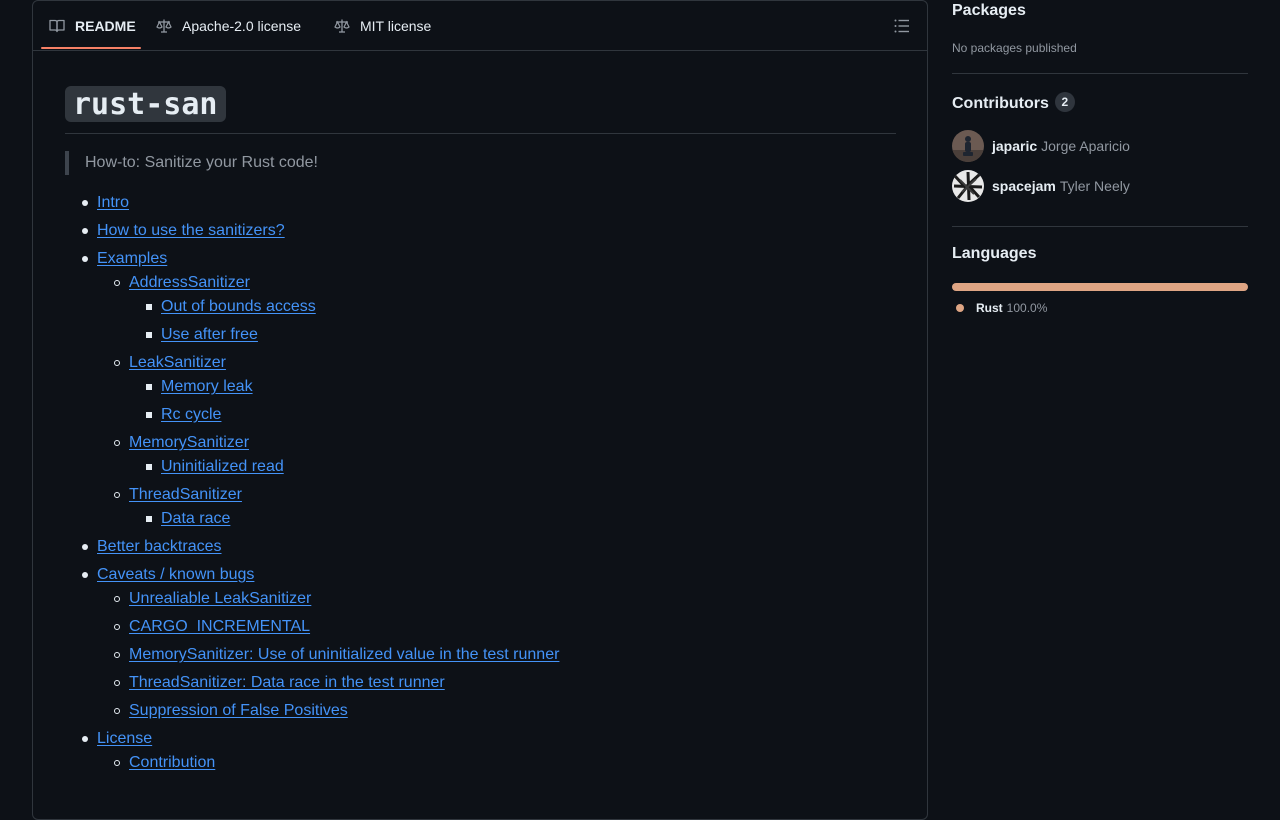 The image size is (1280, 820). What do you see at coordinates (185, 494) in the screenshot?
I see `toc-link: ThreadSanitizer` at bounding box center [185, 494].